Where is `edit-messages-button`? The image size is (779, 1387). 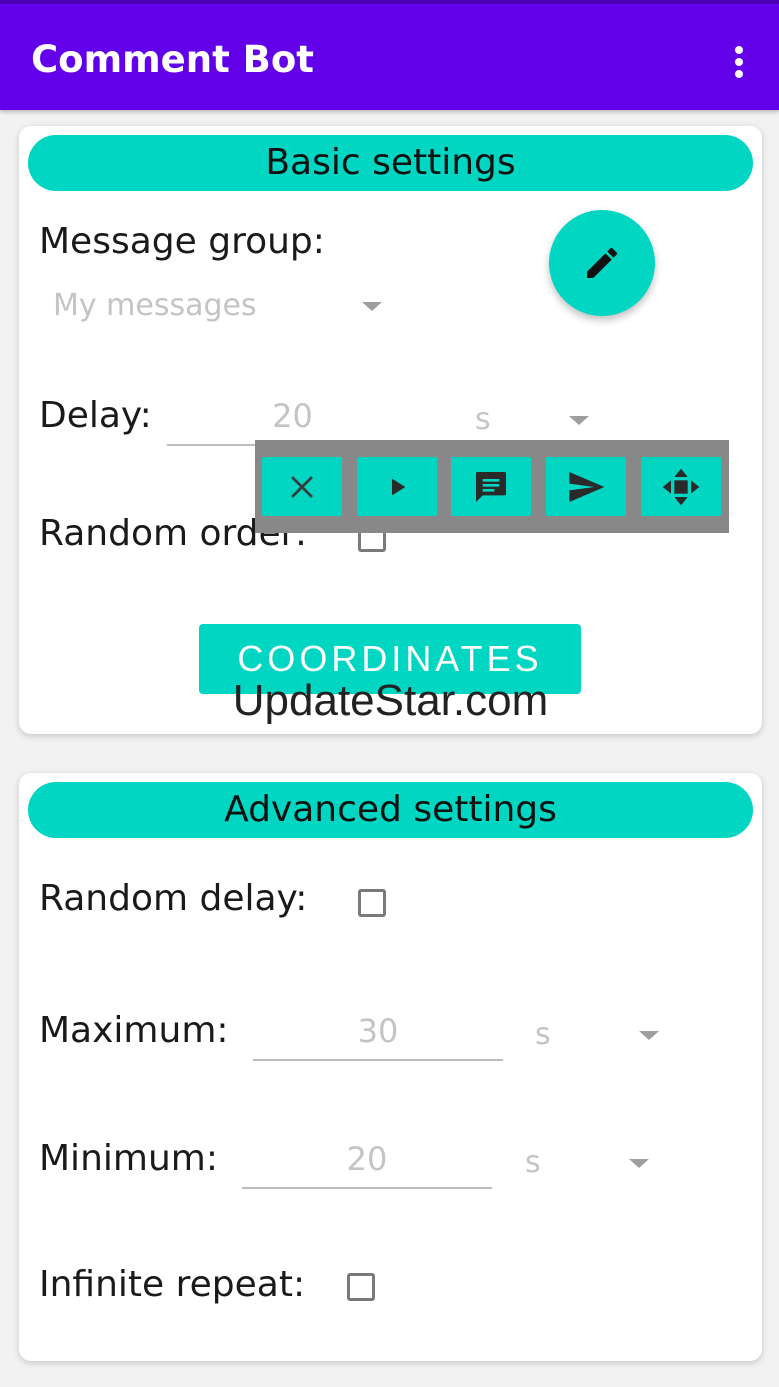
edit-messages-button is located at coordinates (602, 263).